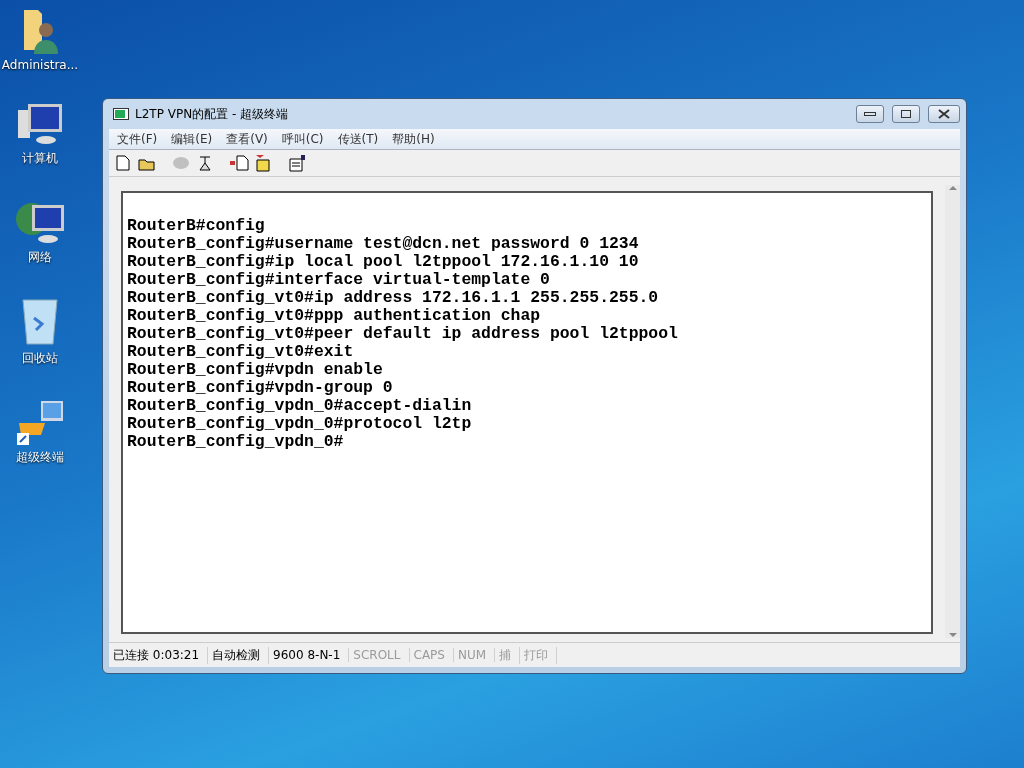 Image resolution: width=1024 pixels, height=768 pixels. I want to click on minimize-button, so click(870, 114).